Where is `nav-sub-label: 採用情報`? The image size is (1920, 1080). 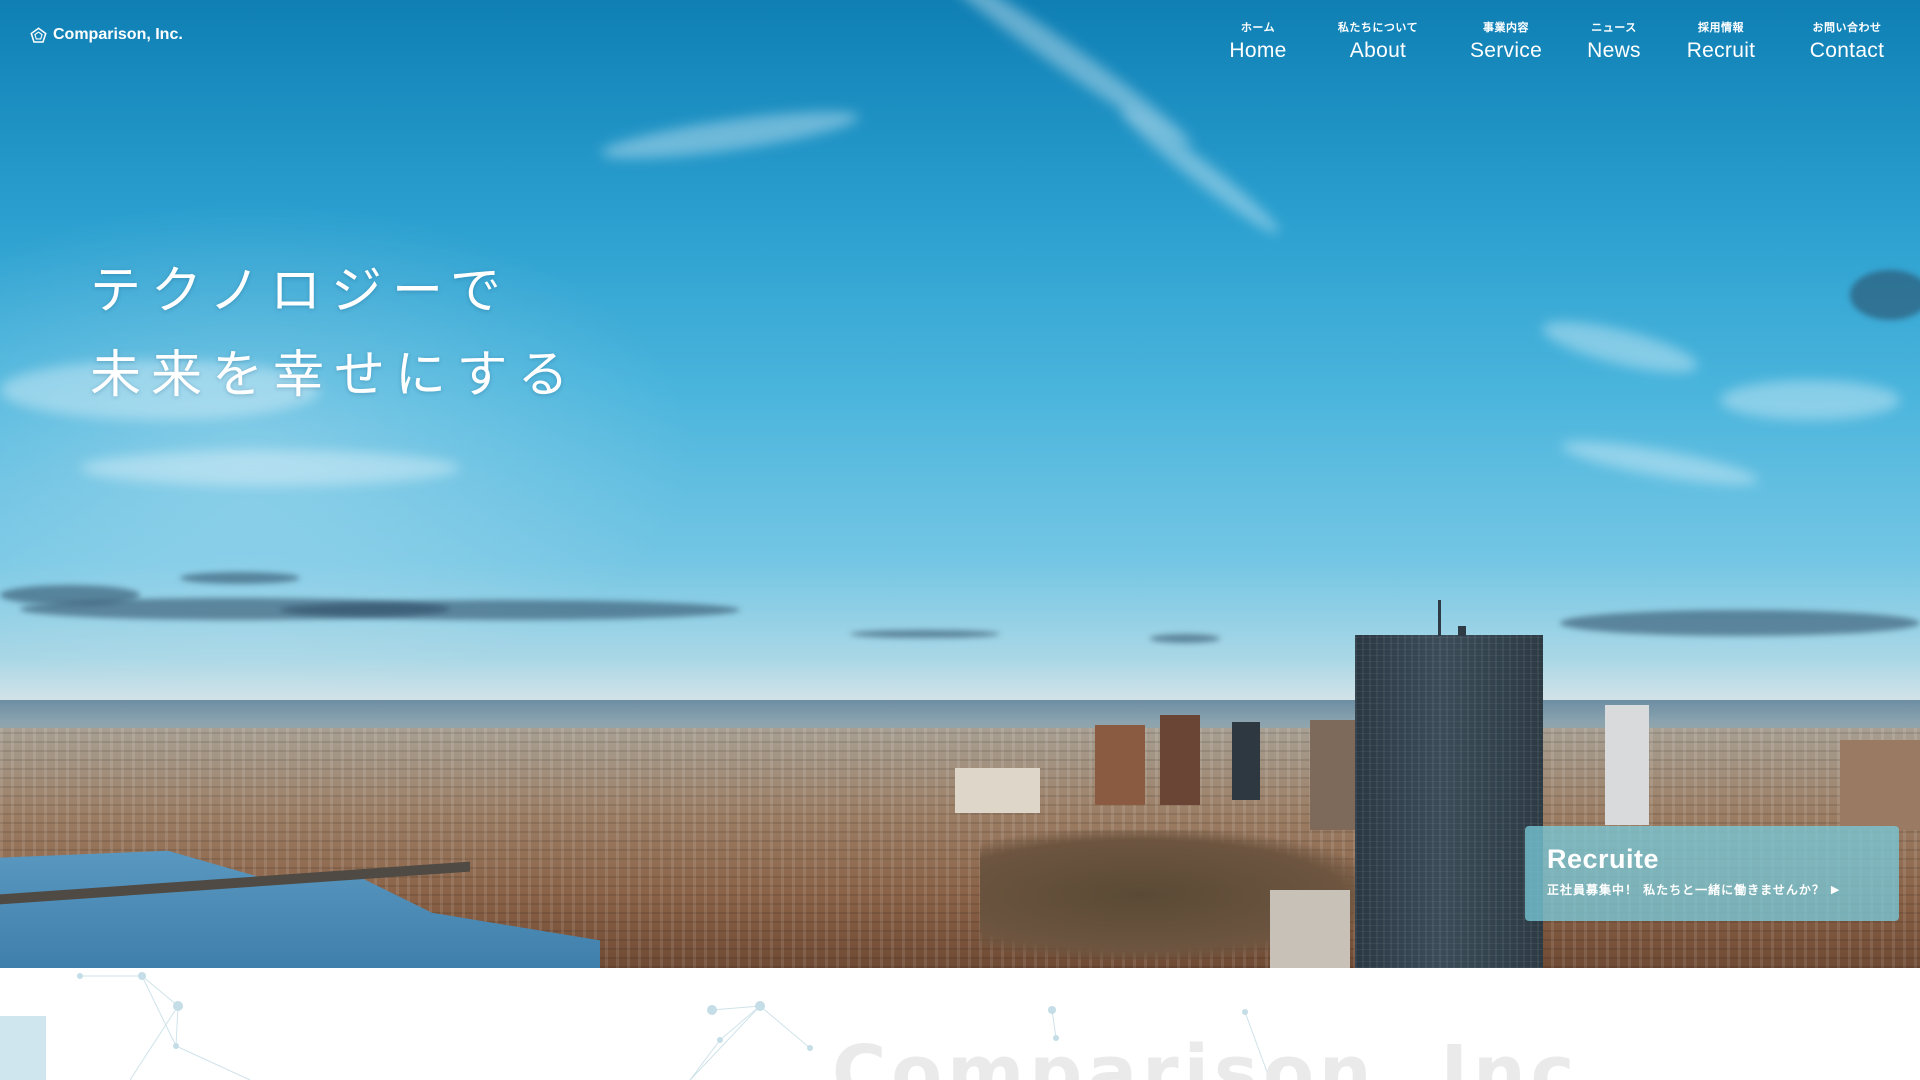 nav-sub-label: 採用情報 is located at coordinates (1721, 27).